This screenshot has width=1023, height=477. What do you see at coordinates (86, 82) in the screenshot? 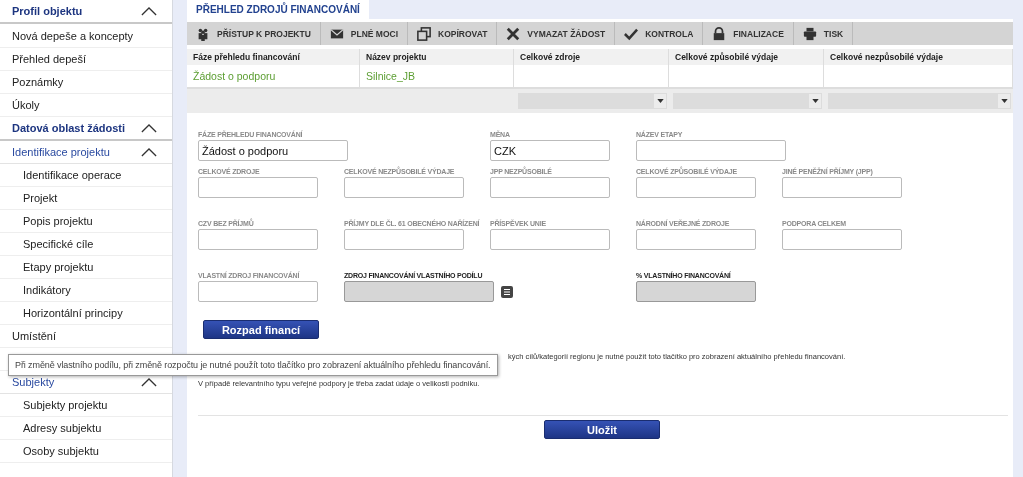
I see `sidebar-item: Poznámky` at bounding box center [86, 82].